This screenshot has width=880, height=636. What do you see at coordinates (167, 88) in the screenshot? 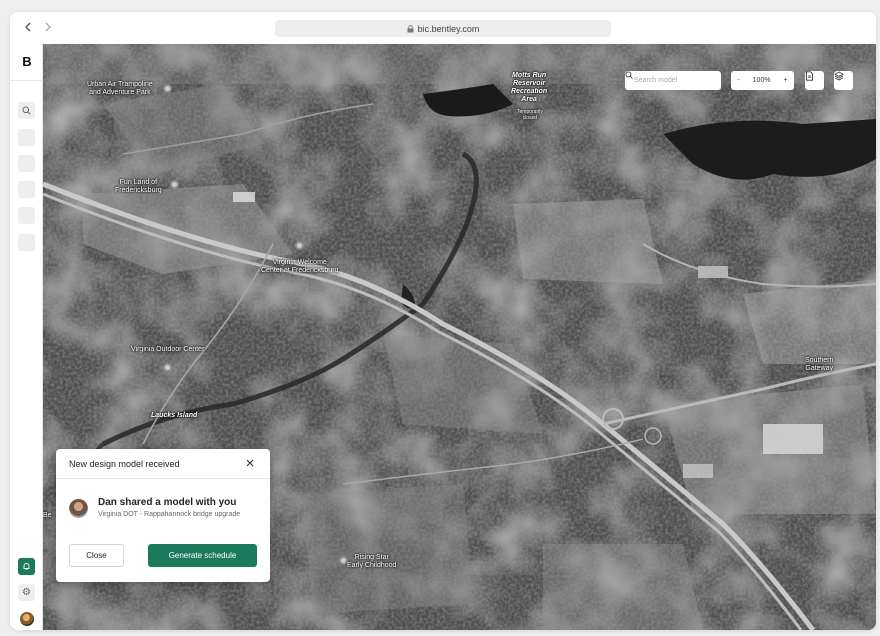
I see `map-pin-trampoline` at bounding box center [167, 88].